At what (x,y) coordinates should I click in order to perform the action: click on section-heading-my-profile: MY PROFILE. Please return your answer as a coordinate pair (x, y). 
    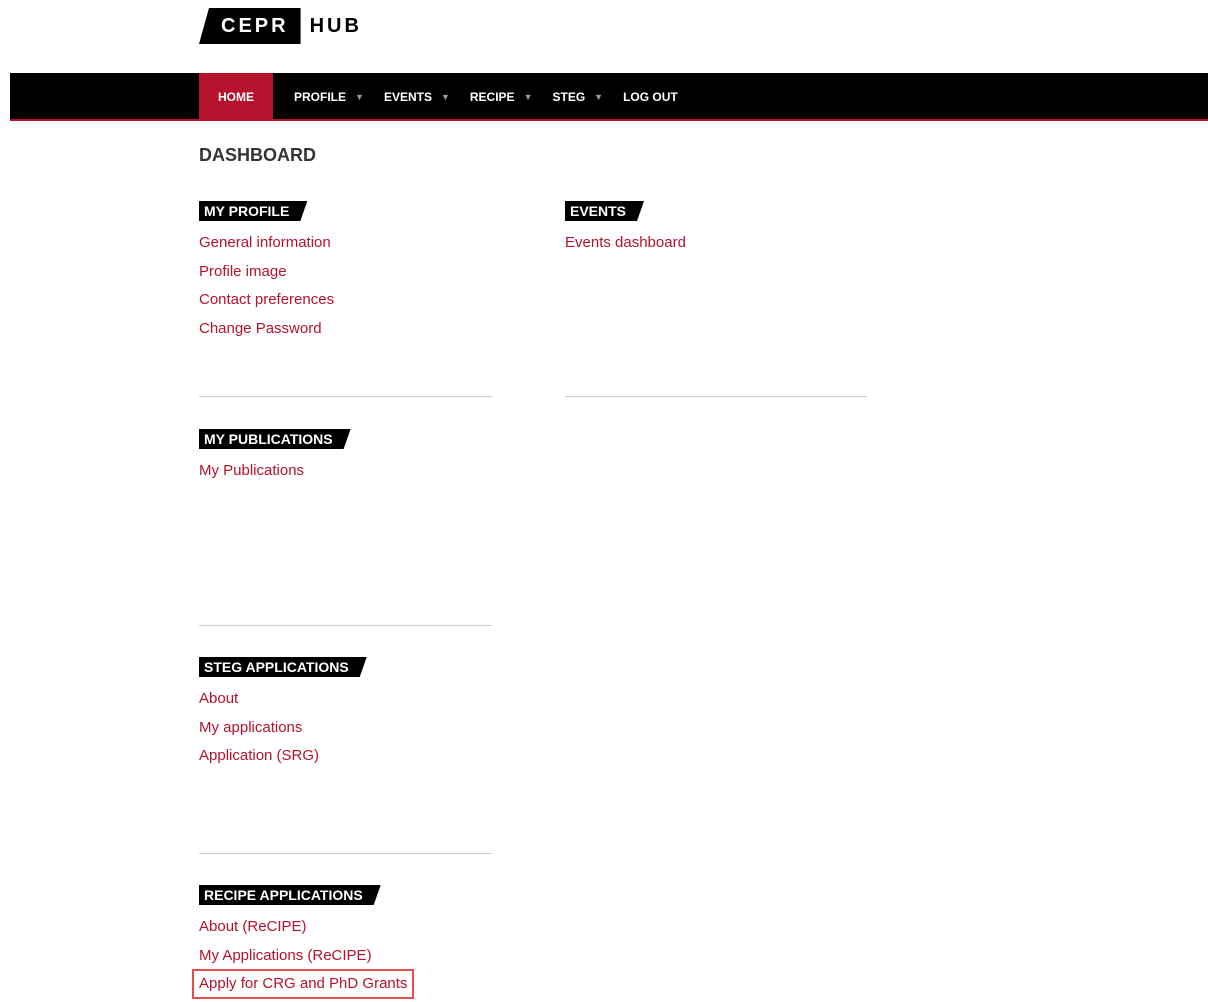
    Looking at the image, I should click on (253, 211).